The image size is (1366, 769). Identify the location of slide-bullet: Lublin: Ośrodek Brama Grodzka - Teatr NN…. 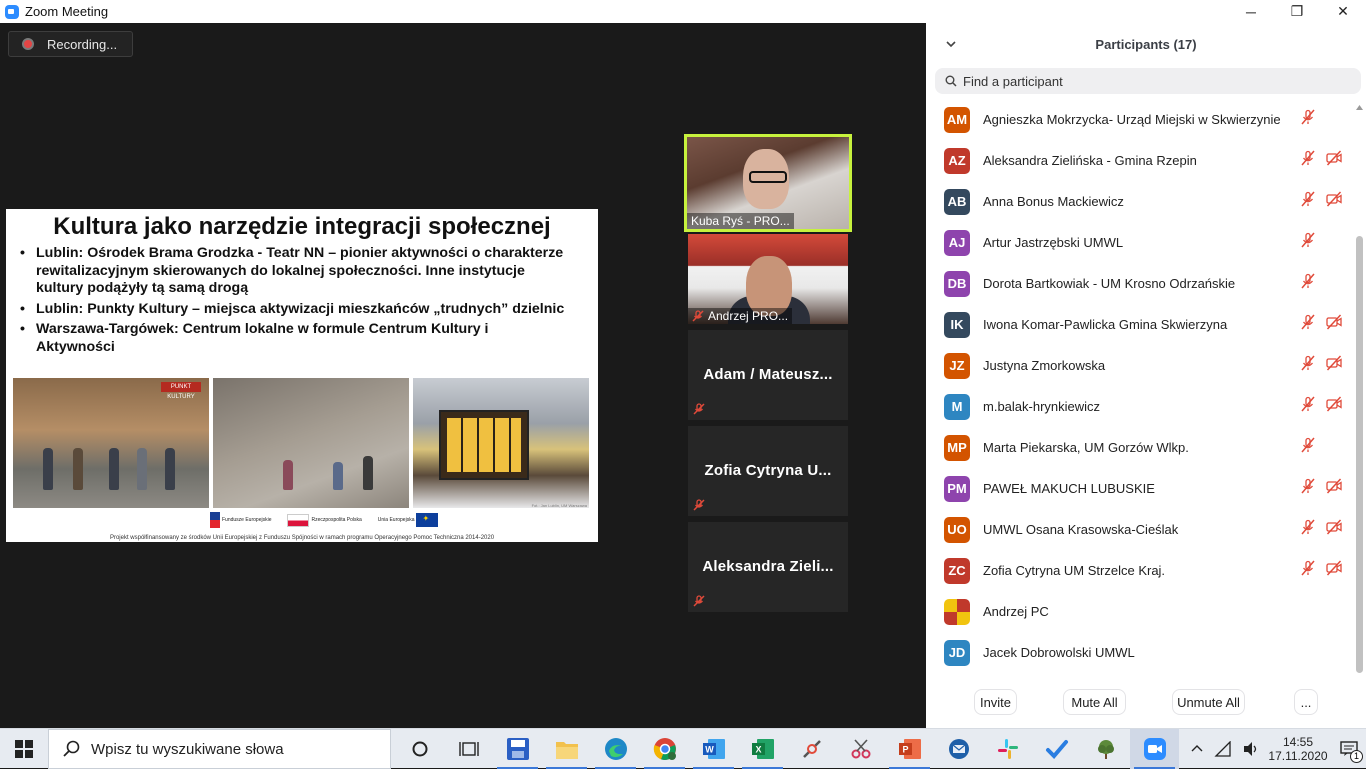
(295, 271).